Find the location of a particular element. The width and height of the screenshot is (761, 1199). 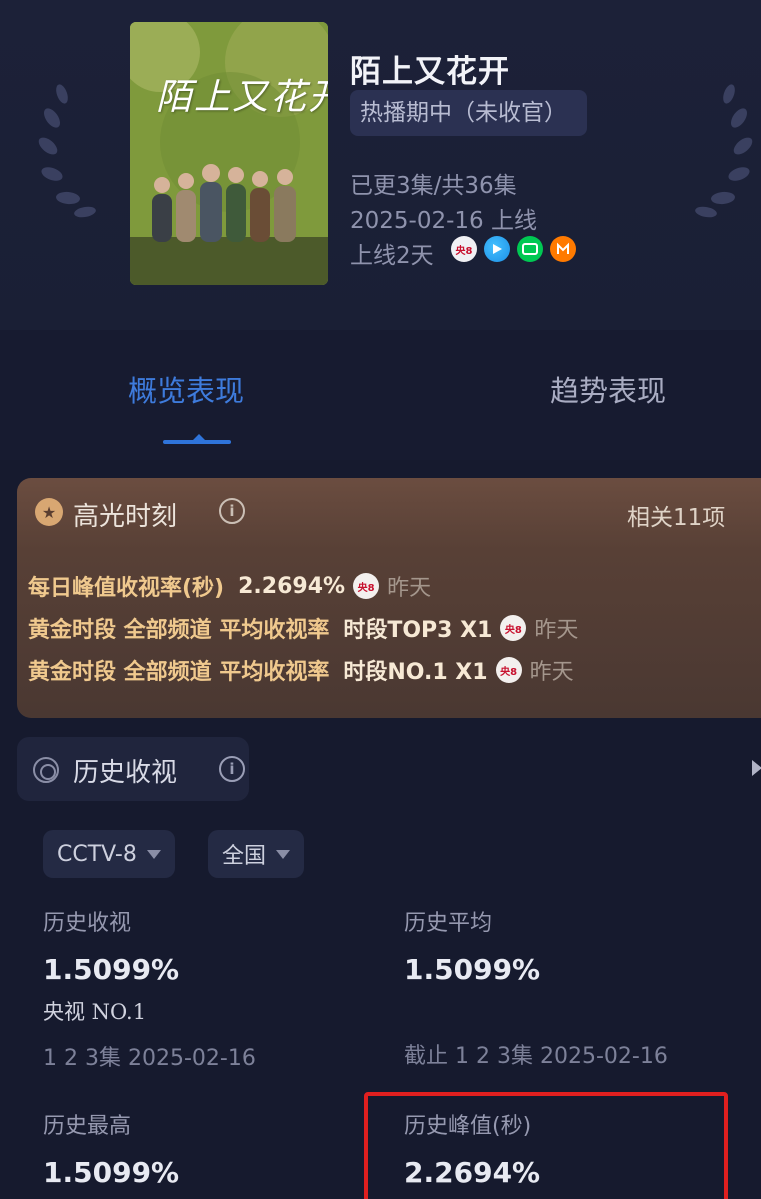

platform-icons: 央8 is located at coordinates (513, 249).